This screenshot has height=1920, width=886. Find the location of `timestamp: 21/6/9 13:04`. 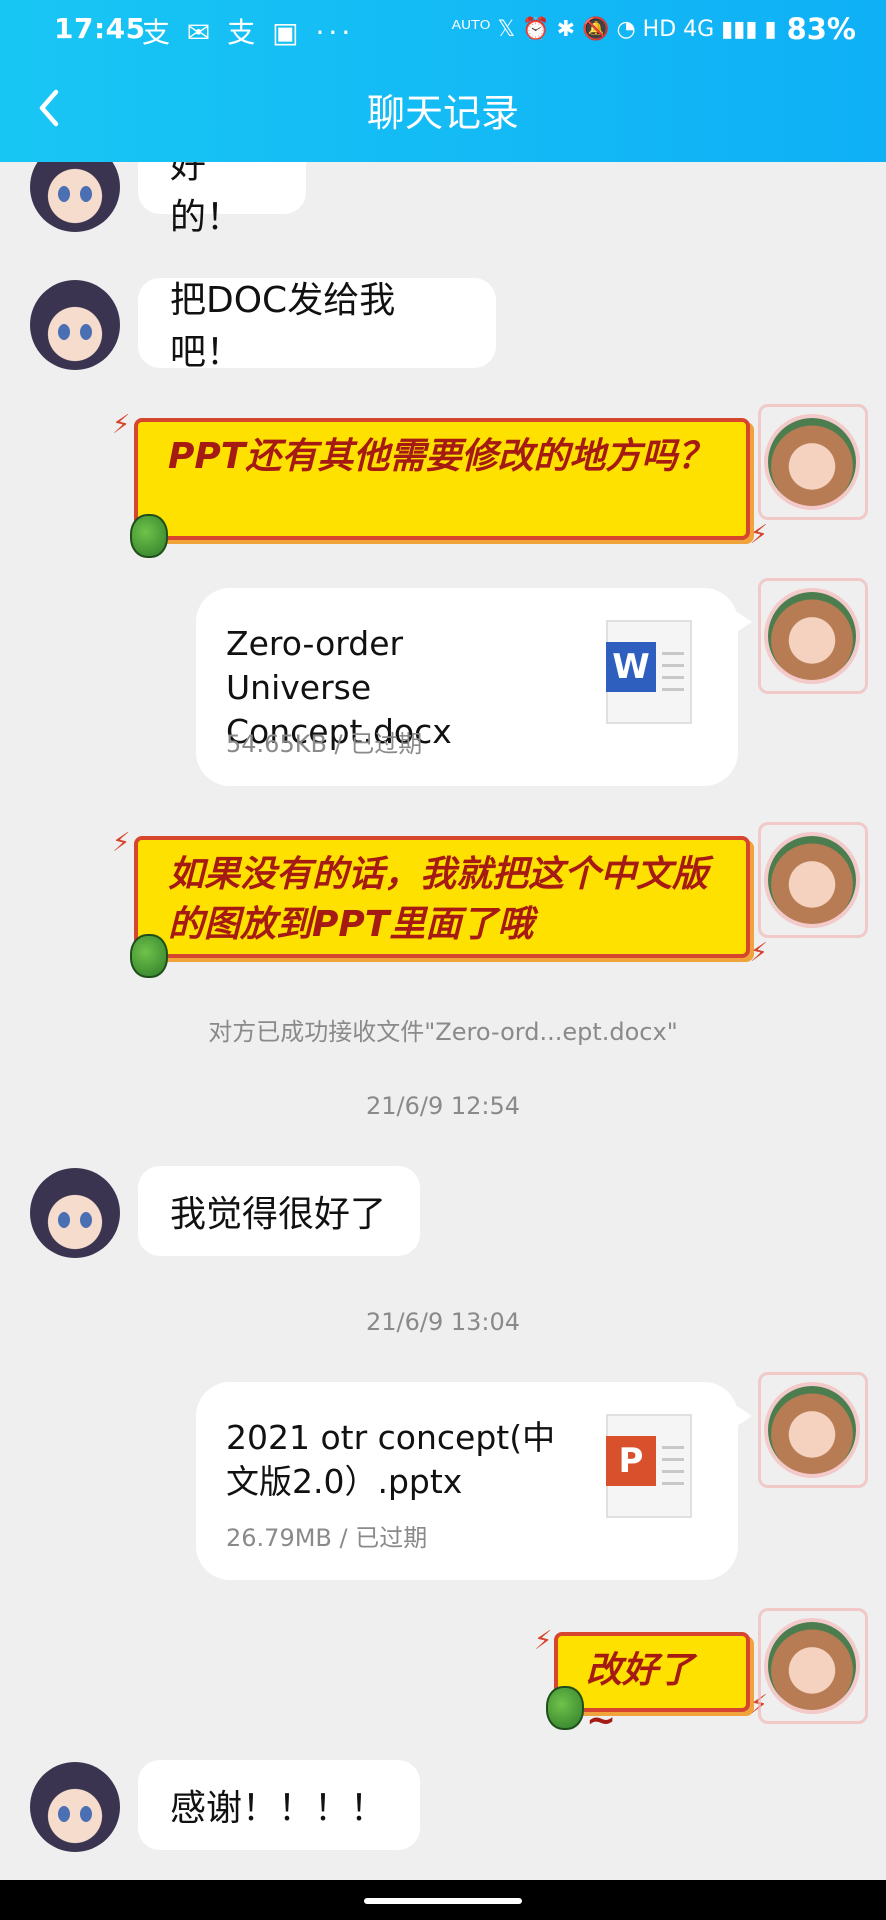

timestamp: 21/6/9 13:04 is located at coordinates (443, 1322).